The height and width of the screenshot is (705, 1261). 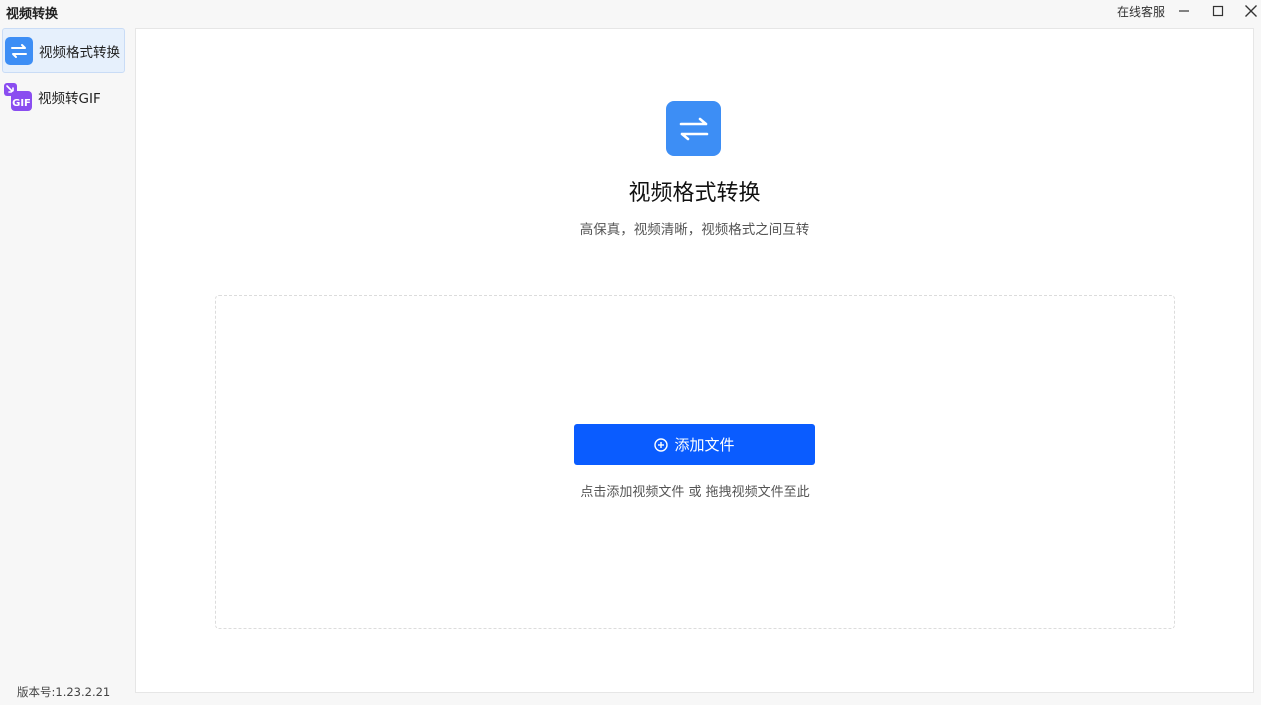 What do you see at coordinates (630, 12) in the screenshot?
I see `title-bar: 视频转换 在线客服` at bounding box center [630, 12].